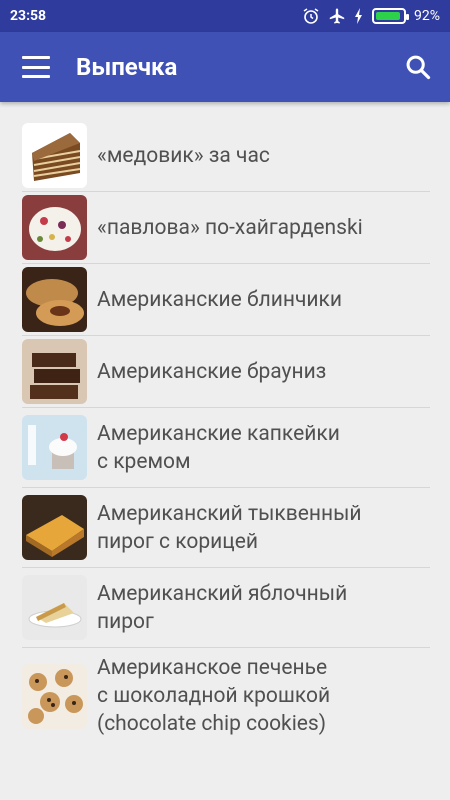 The width and height of the screenshot is (450, 800). What do you see at coordinates (222, 607) in the screenshot?
I see `recipe-title: Американский яблочный пирог` at bounding box center [222, 607].